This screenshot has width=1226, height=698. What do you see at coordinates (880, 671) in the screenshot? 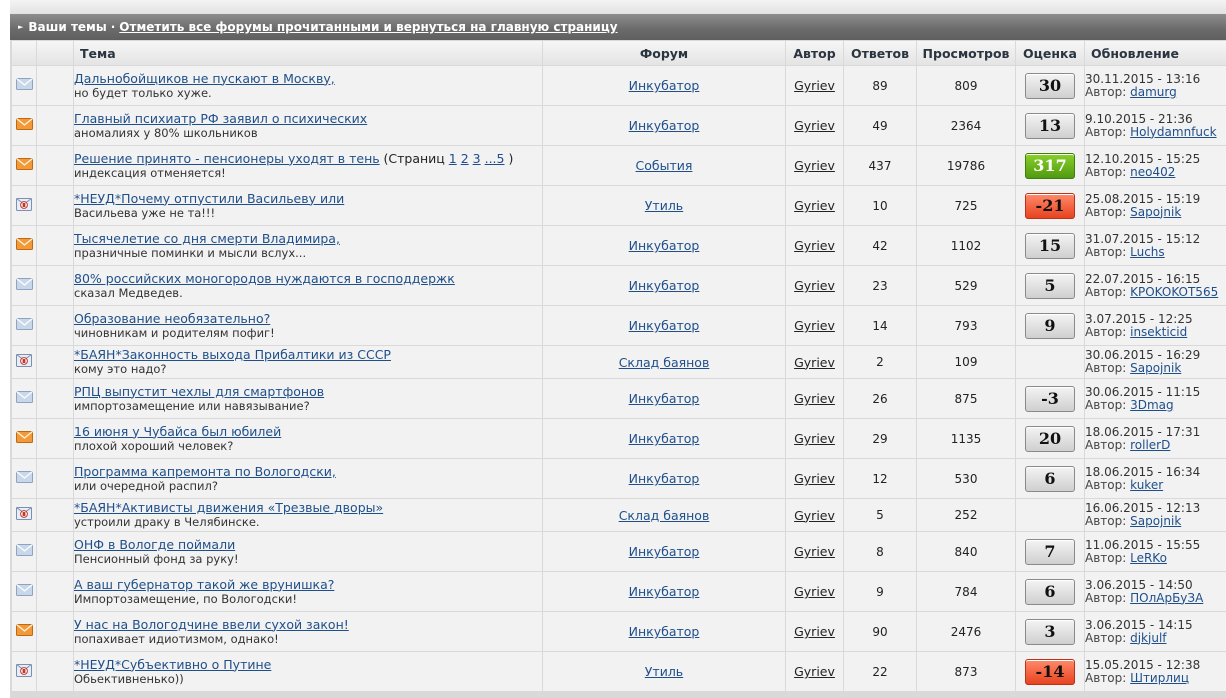
I see `replies-count: 22` at bounding box center [880, 671].